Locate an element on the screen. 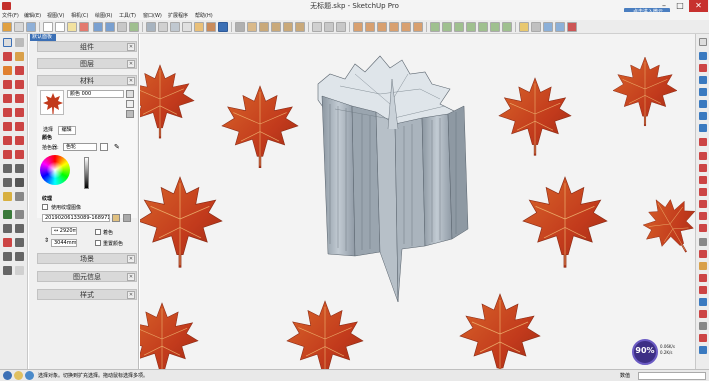 The height and width of the screenshot is (381, 709). trim-icon is located at coordinates (382, 27).